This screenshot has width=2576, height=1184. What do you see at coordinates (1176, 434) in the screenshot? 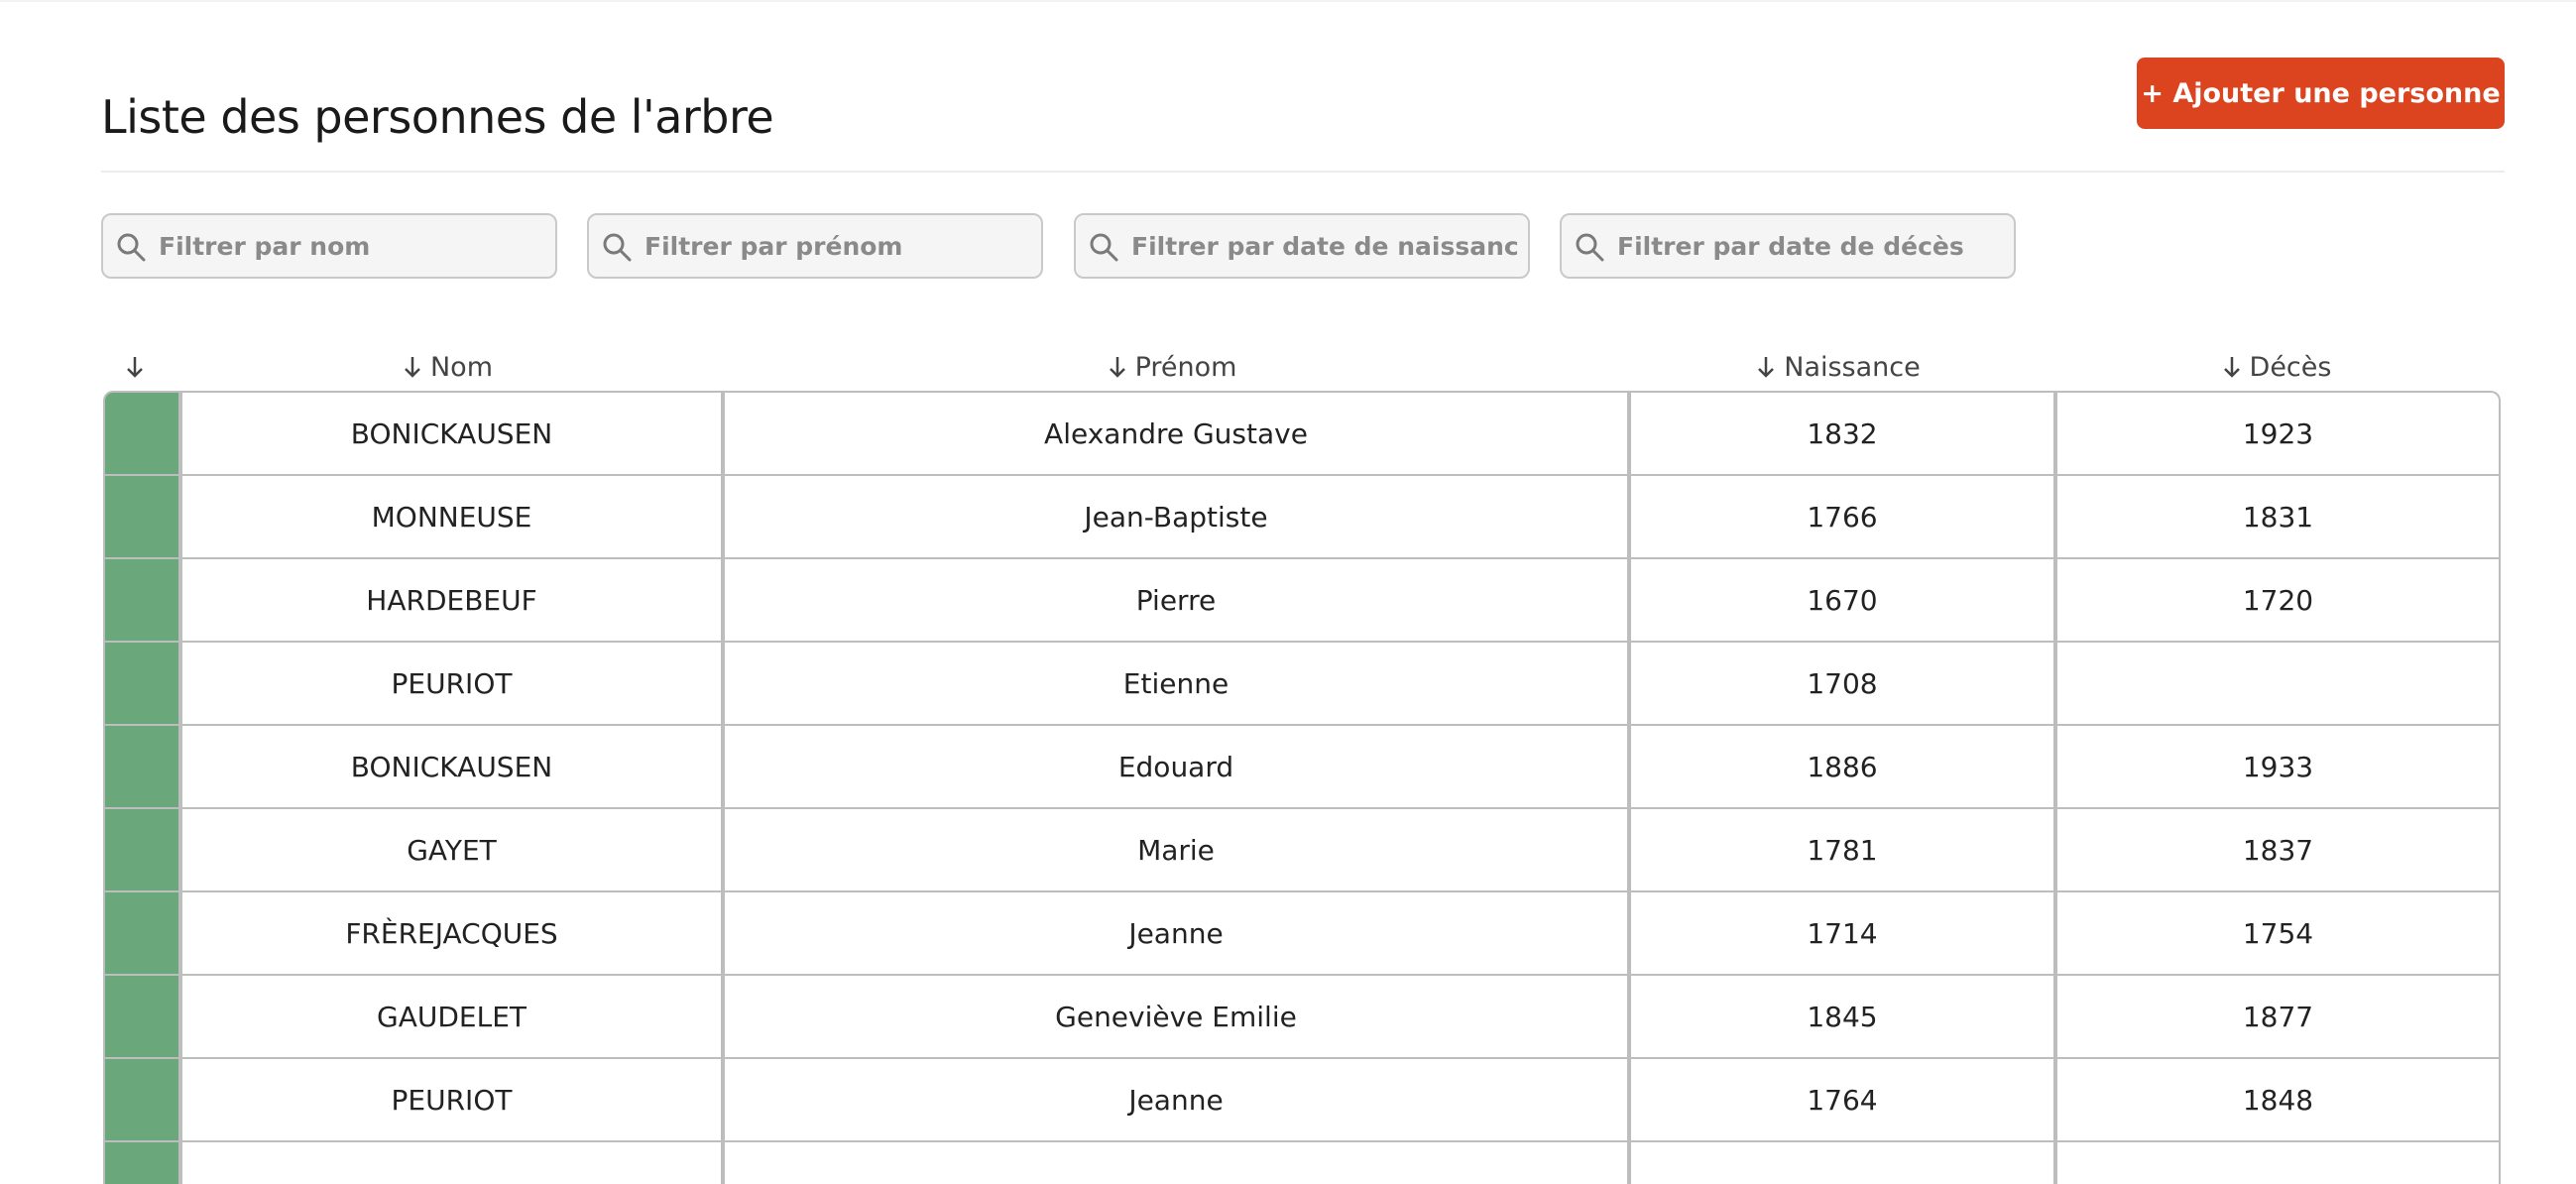
I see `cell-prenom: Alexandre Gustave` at bounding box center [1176, 434].